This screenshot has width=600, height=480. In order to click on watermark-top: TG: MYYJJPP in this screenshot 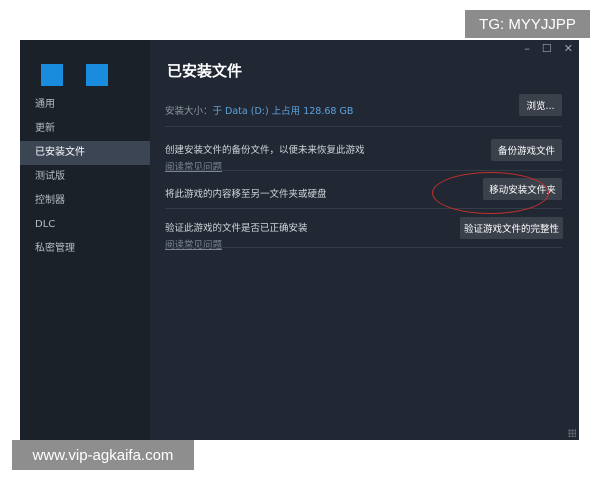, I will do `click(527, 24)`.